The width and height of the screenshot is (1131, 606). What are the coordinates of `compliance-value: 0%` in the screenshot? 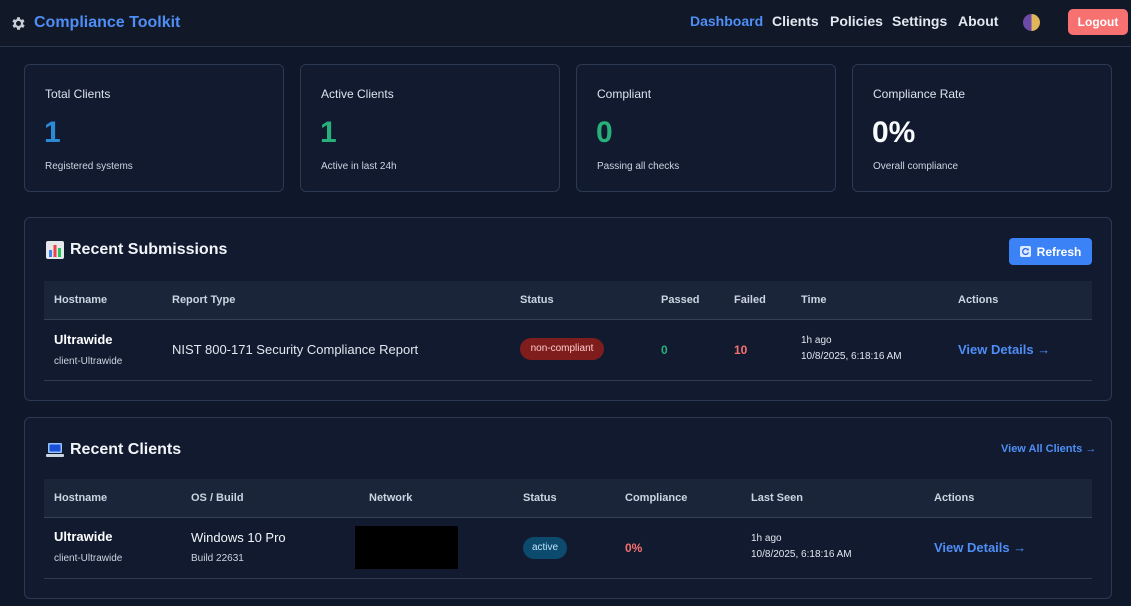 It's located at (634, 548).